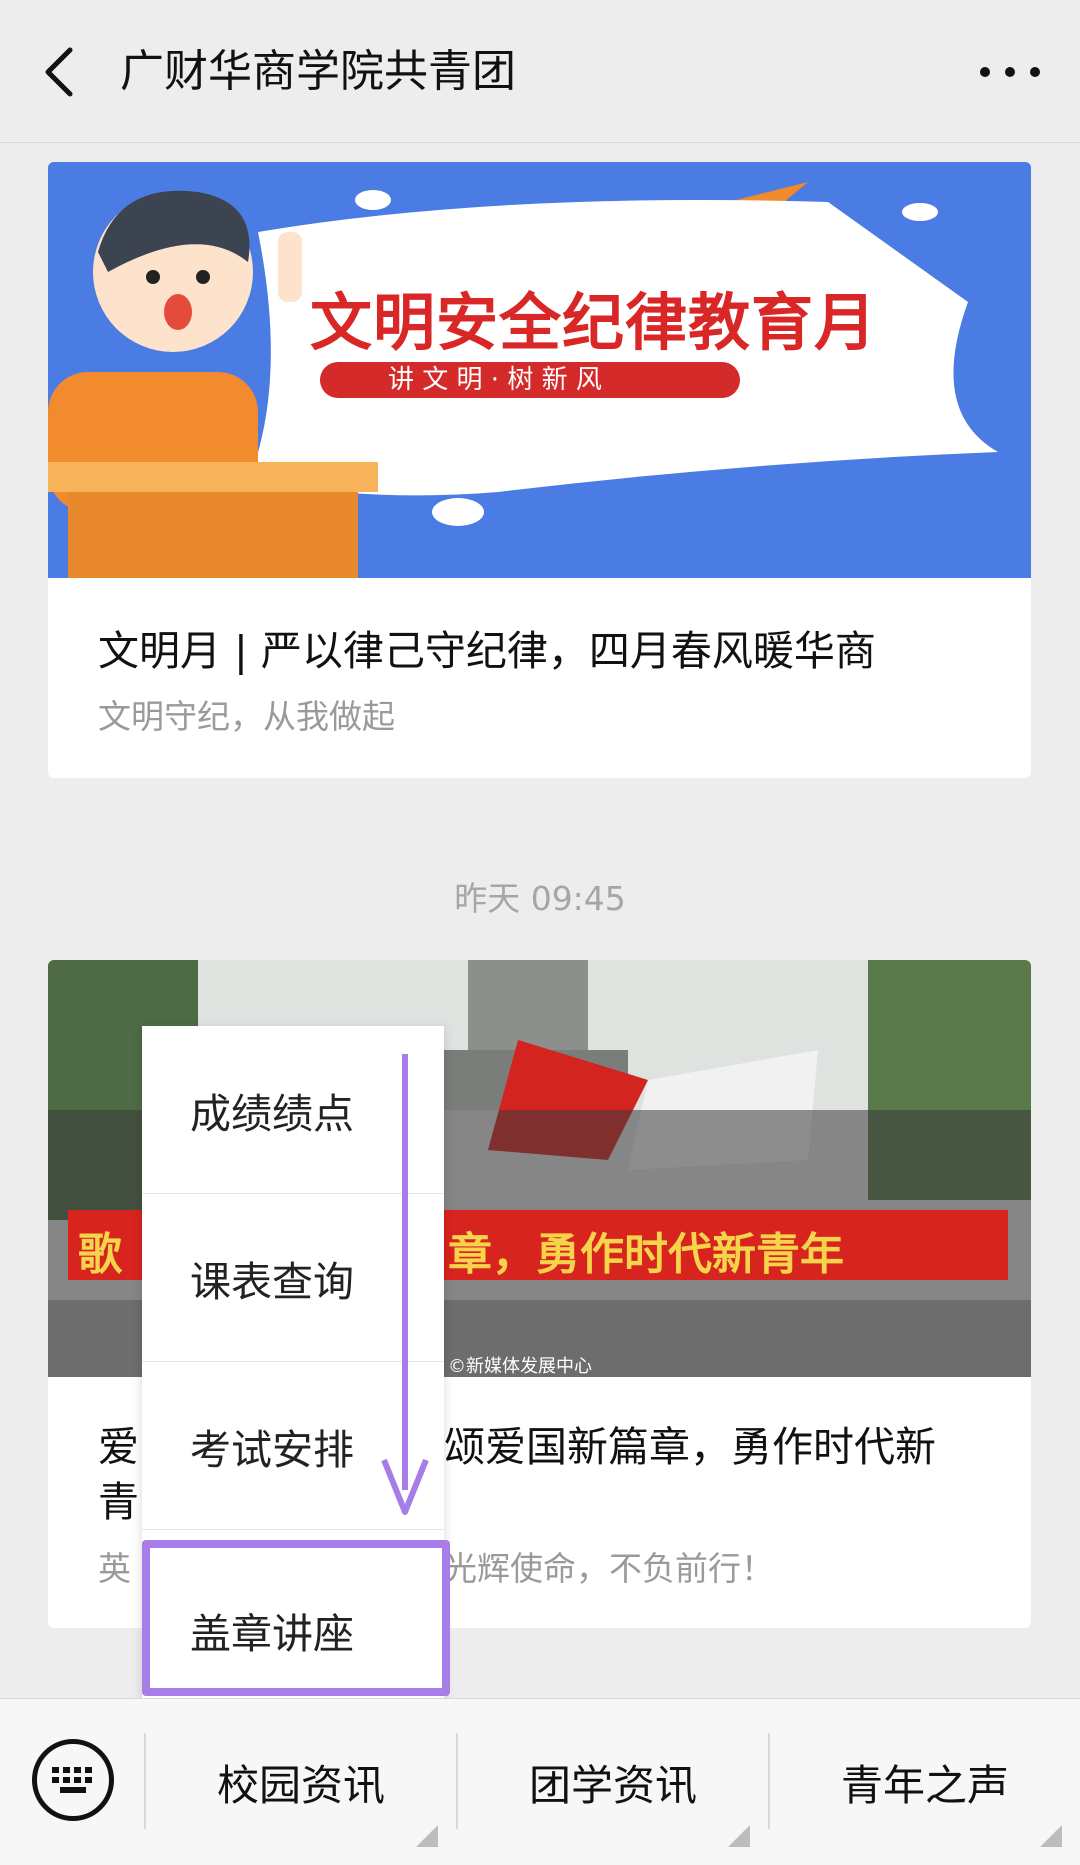 This screenshot has height=1865, width=1080. Describe the element at coordinates (246, 716) in the screenshot. I see `article-subtitle: 文明守纪，从我做起` at that location.